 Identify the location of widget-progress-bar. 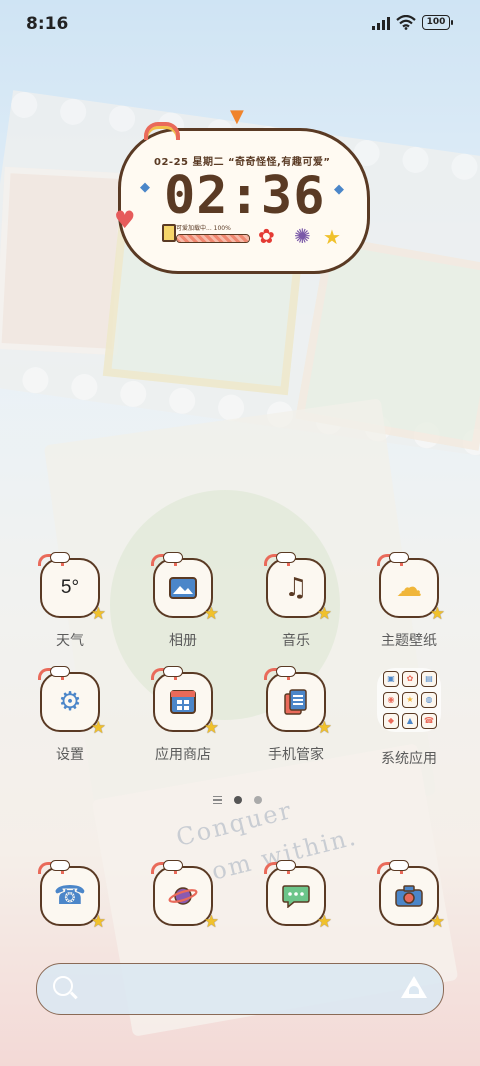
(213, 238).